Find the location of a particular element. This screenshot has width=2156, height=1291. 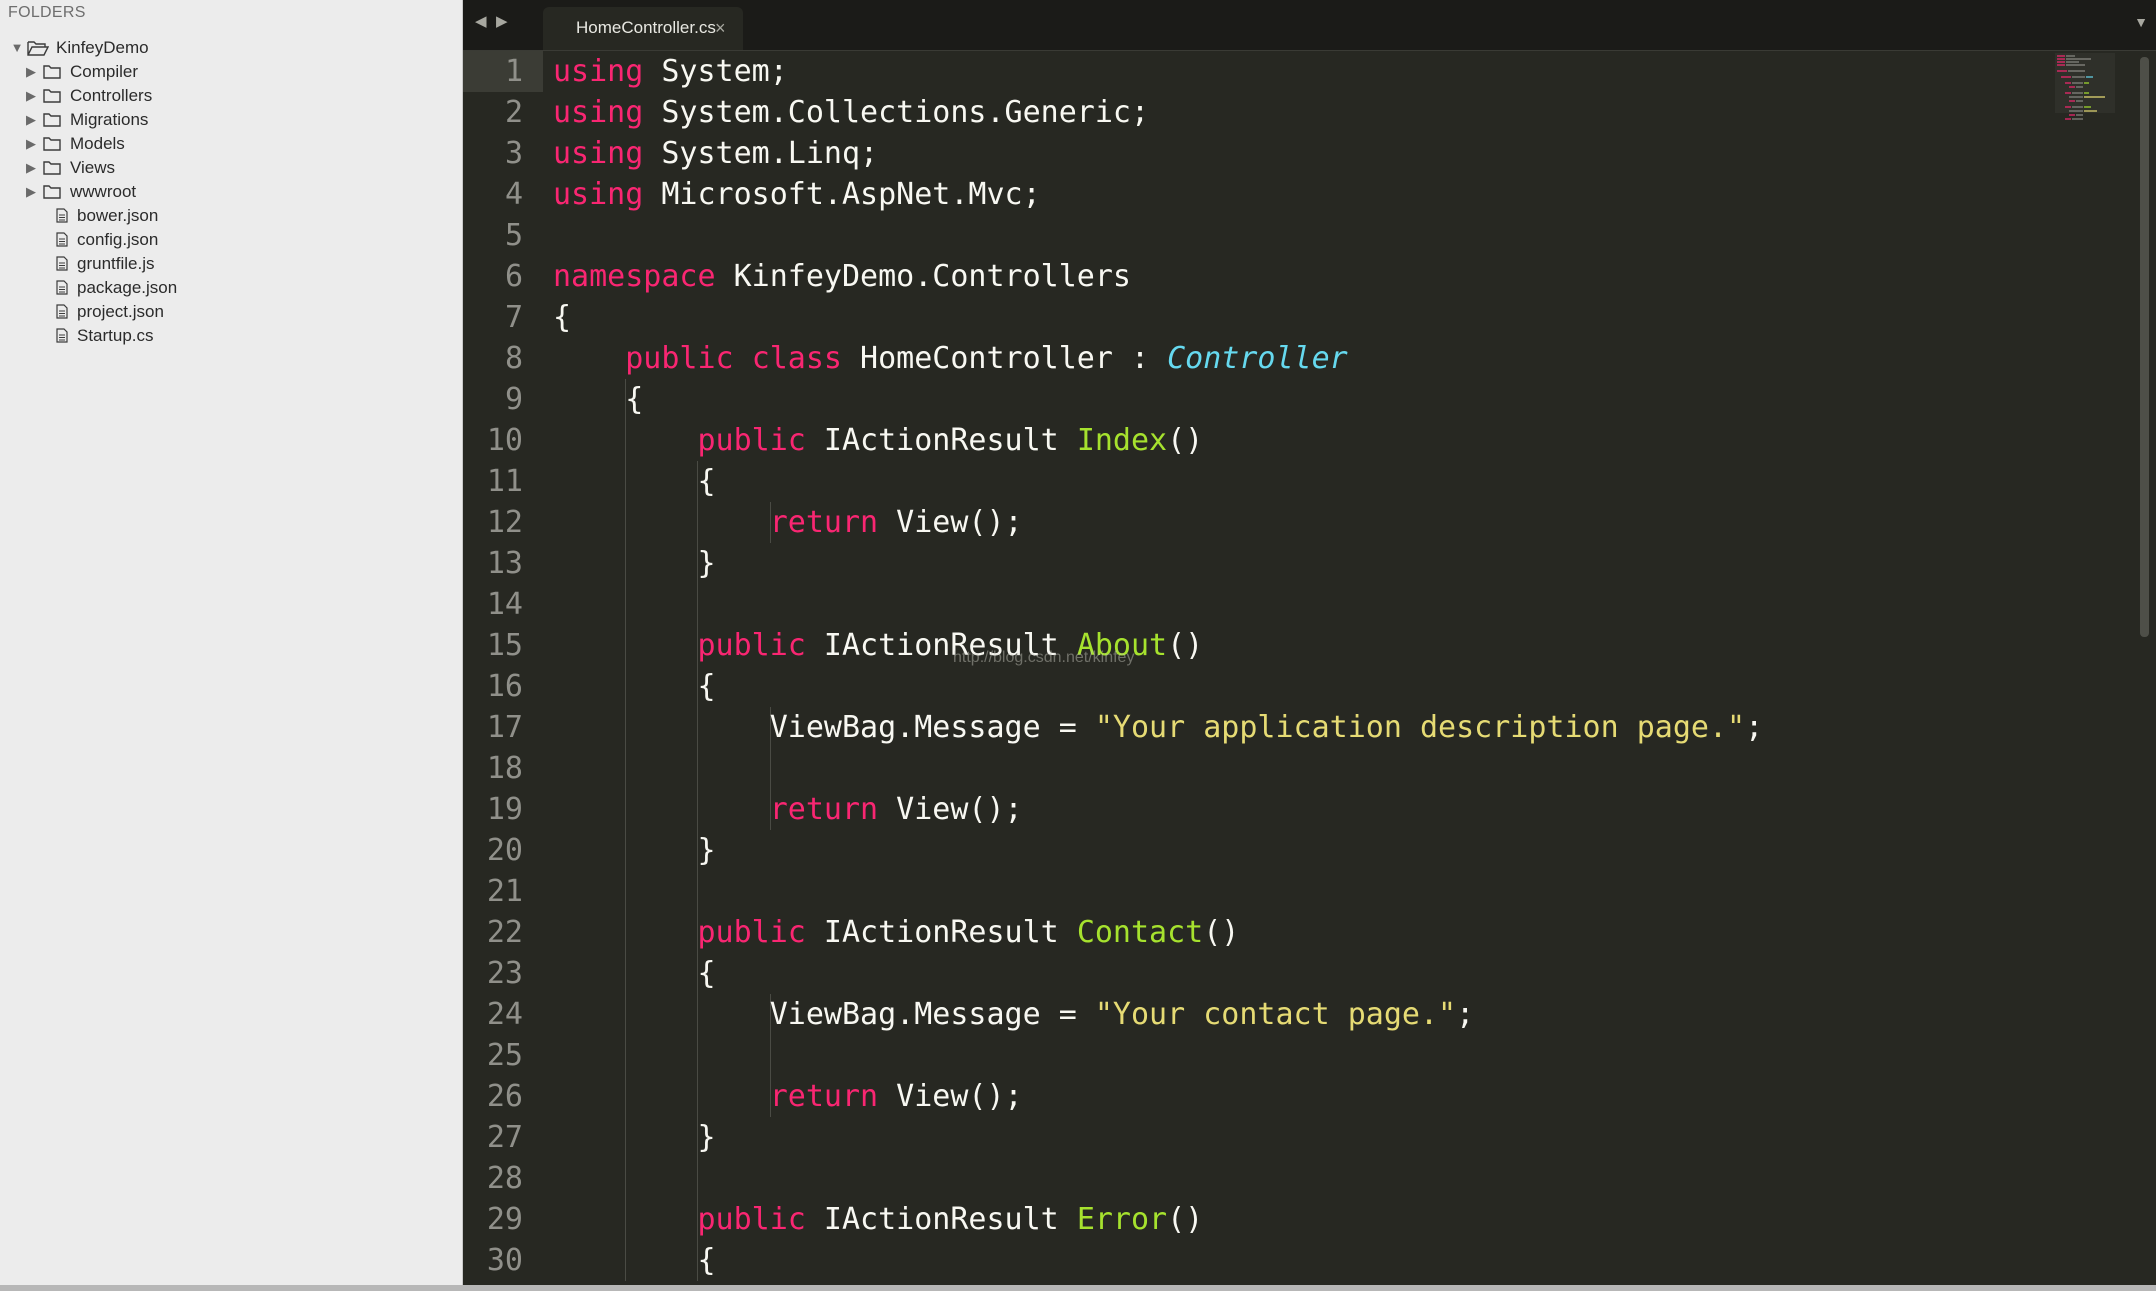

nav-forward-icon: ▶ is located at coordinates (502, 21).